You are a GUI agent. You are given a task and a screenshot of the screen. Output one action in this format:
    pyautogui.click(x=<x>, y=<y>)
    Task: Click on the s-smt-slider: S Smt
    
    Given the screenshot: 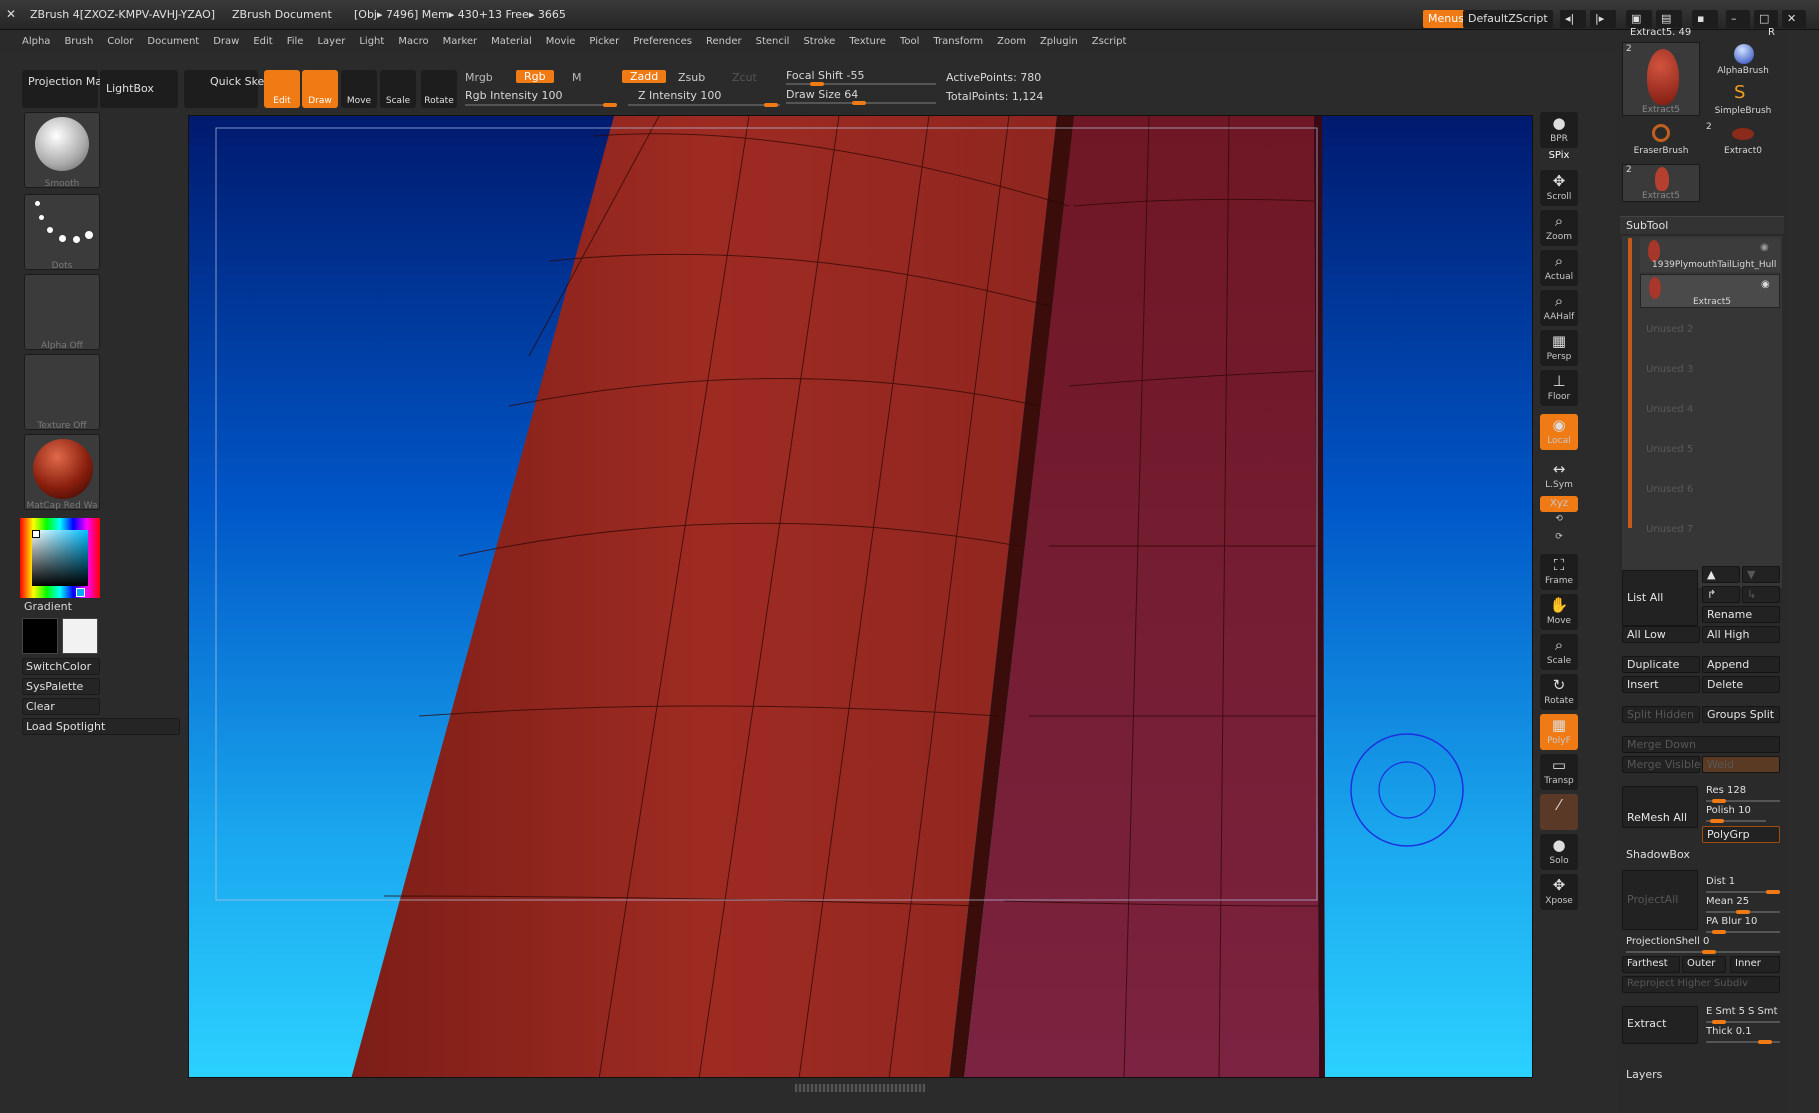 What is the action you would take?
    pyautogui.click(x=1763, y=1011)
    